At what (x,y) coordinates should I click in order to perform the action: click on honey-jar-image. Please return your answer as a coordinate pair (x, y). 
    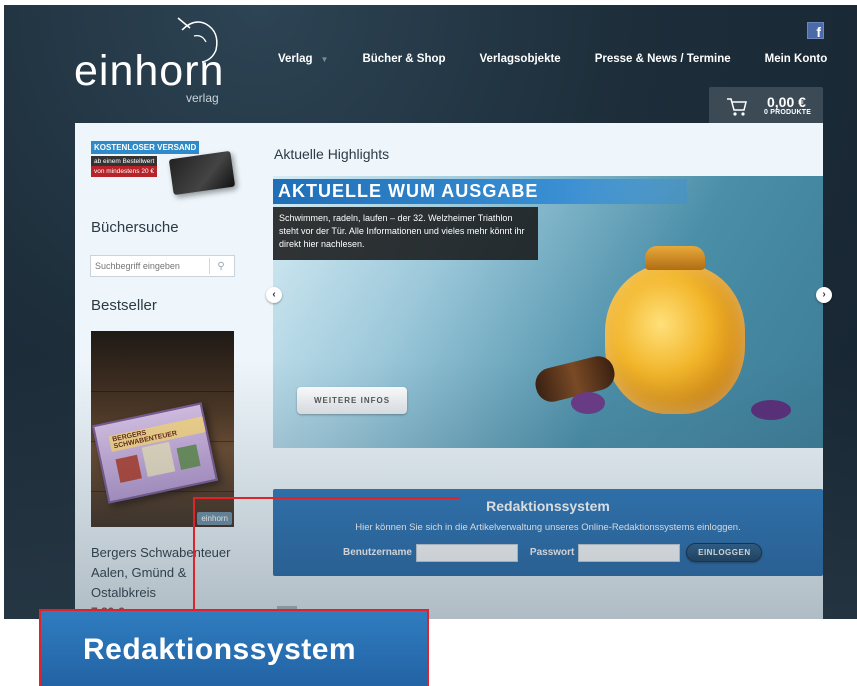
    Looking at the image, I should click on (675, 331).